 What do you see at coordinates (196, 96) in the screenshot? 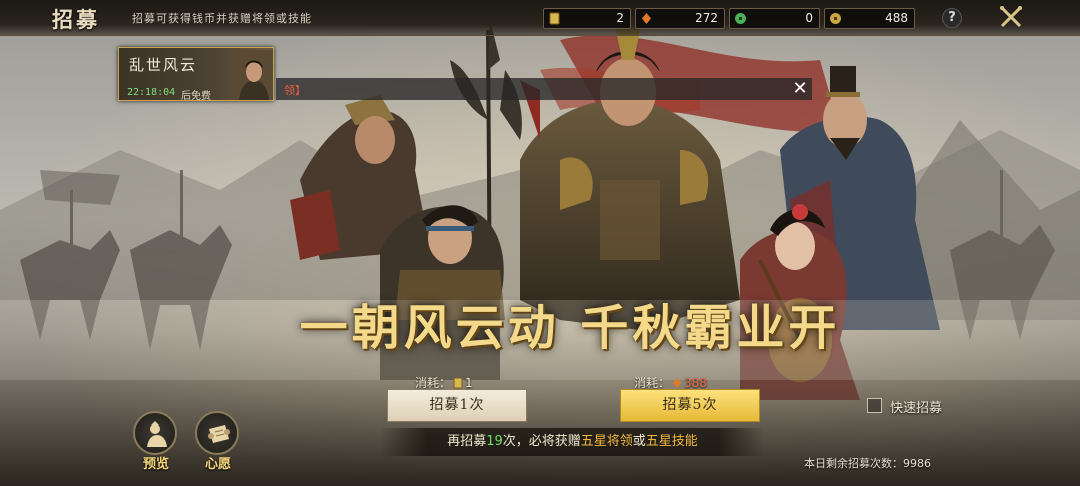
I see `free-timer-label: 后免费` at bounding box center [196, 96].